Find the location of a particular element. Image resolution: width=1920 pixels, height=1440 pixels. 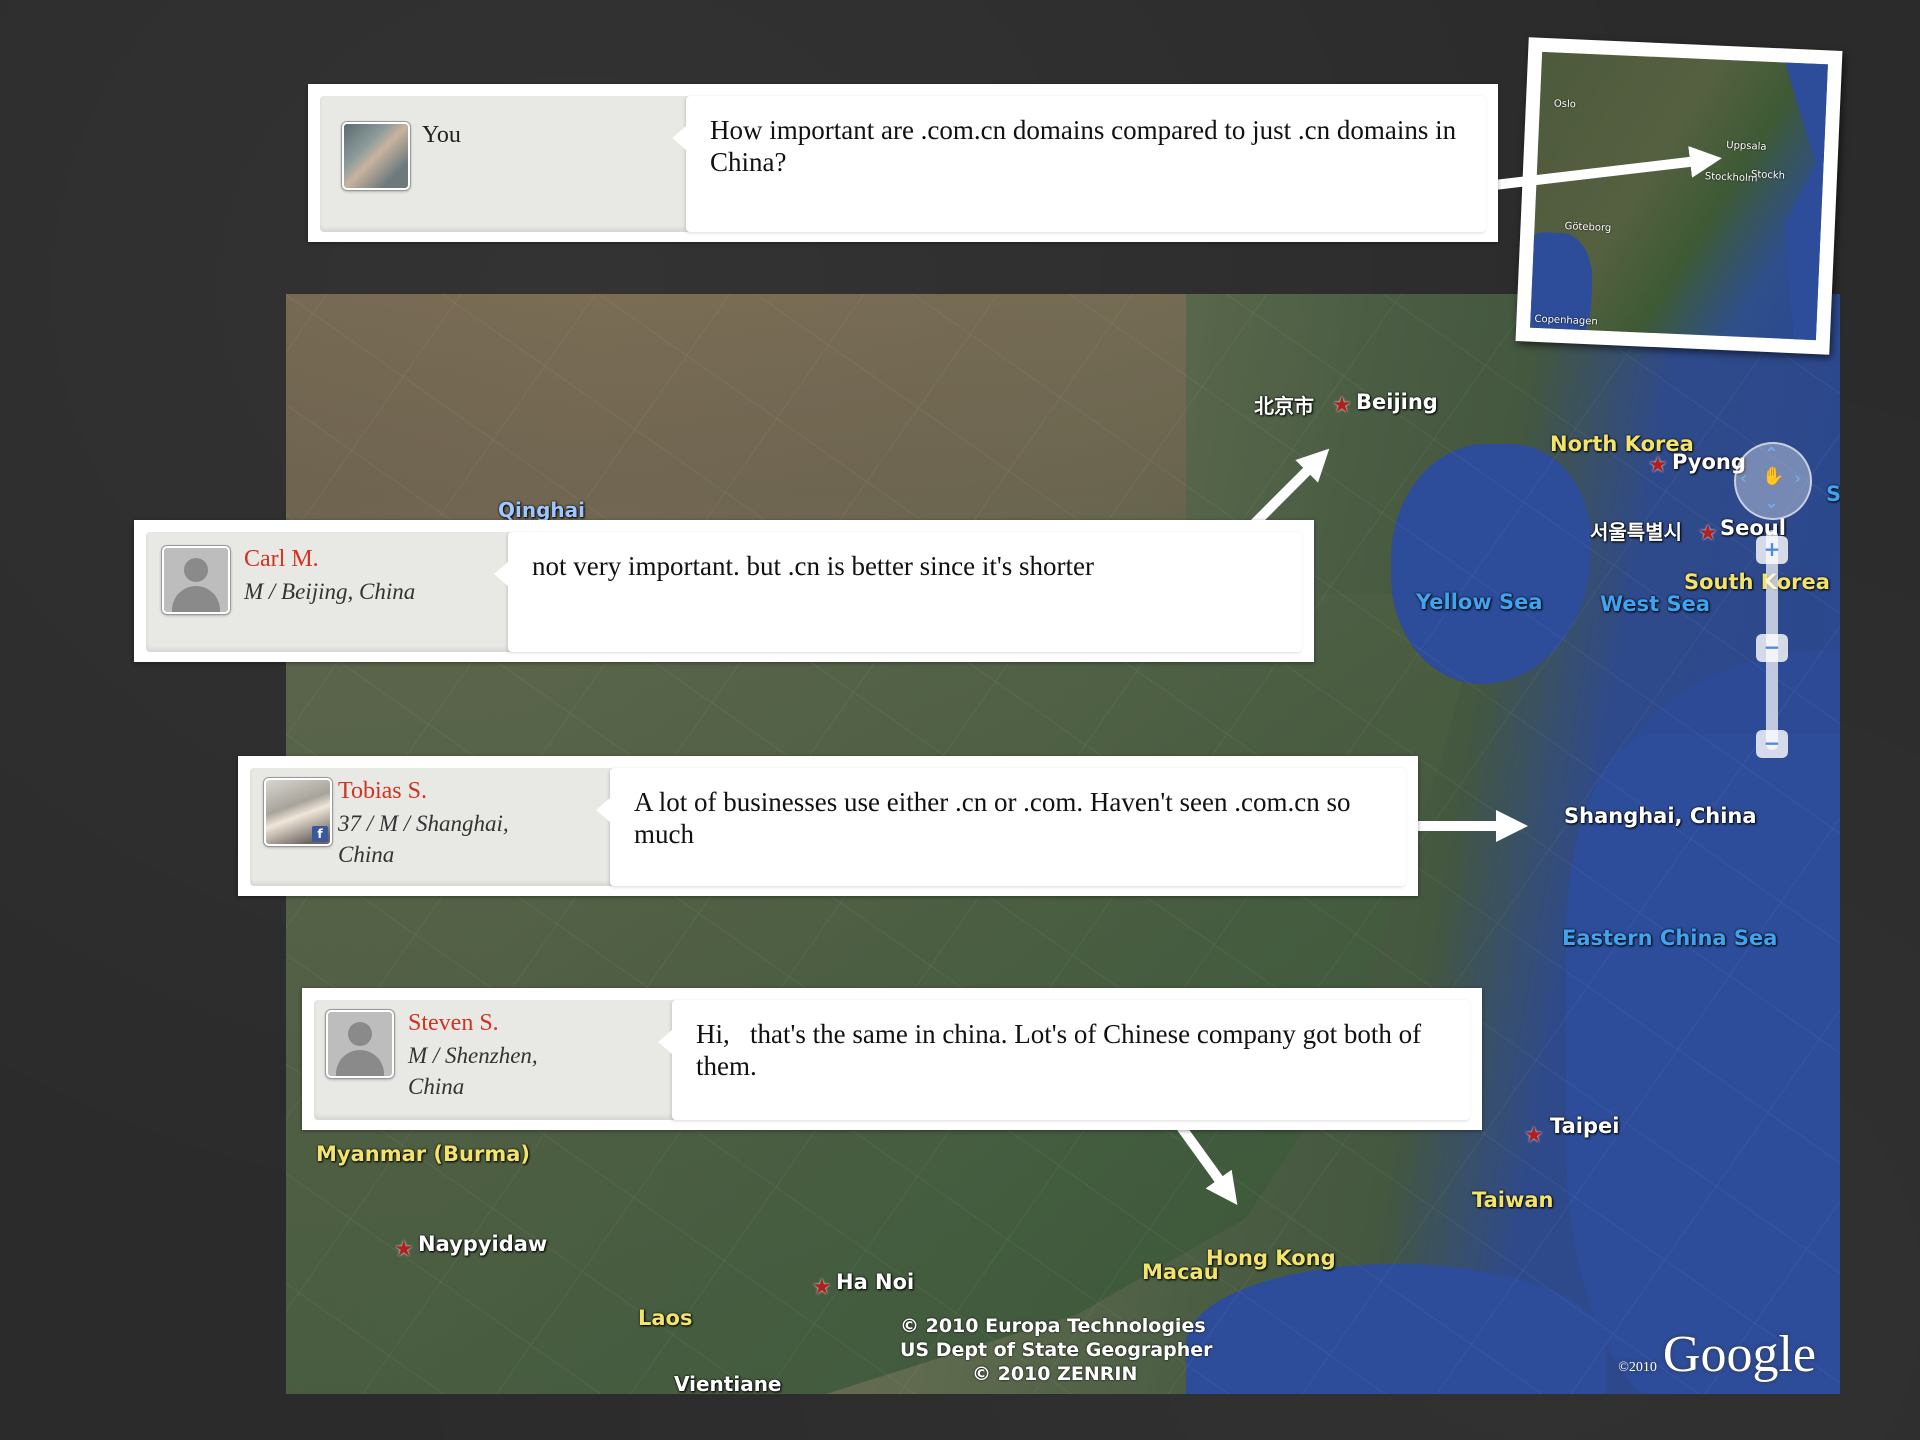

google-year: ©2010 is located at coordinates (1637, 1367).